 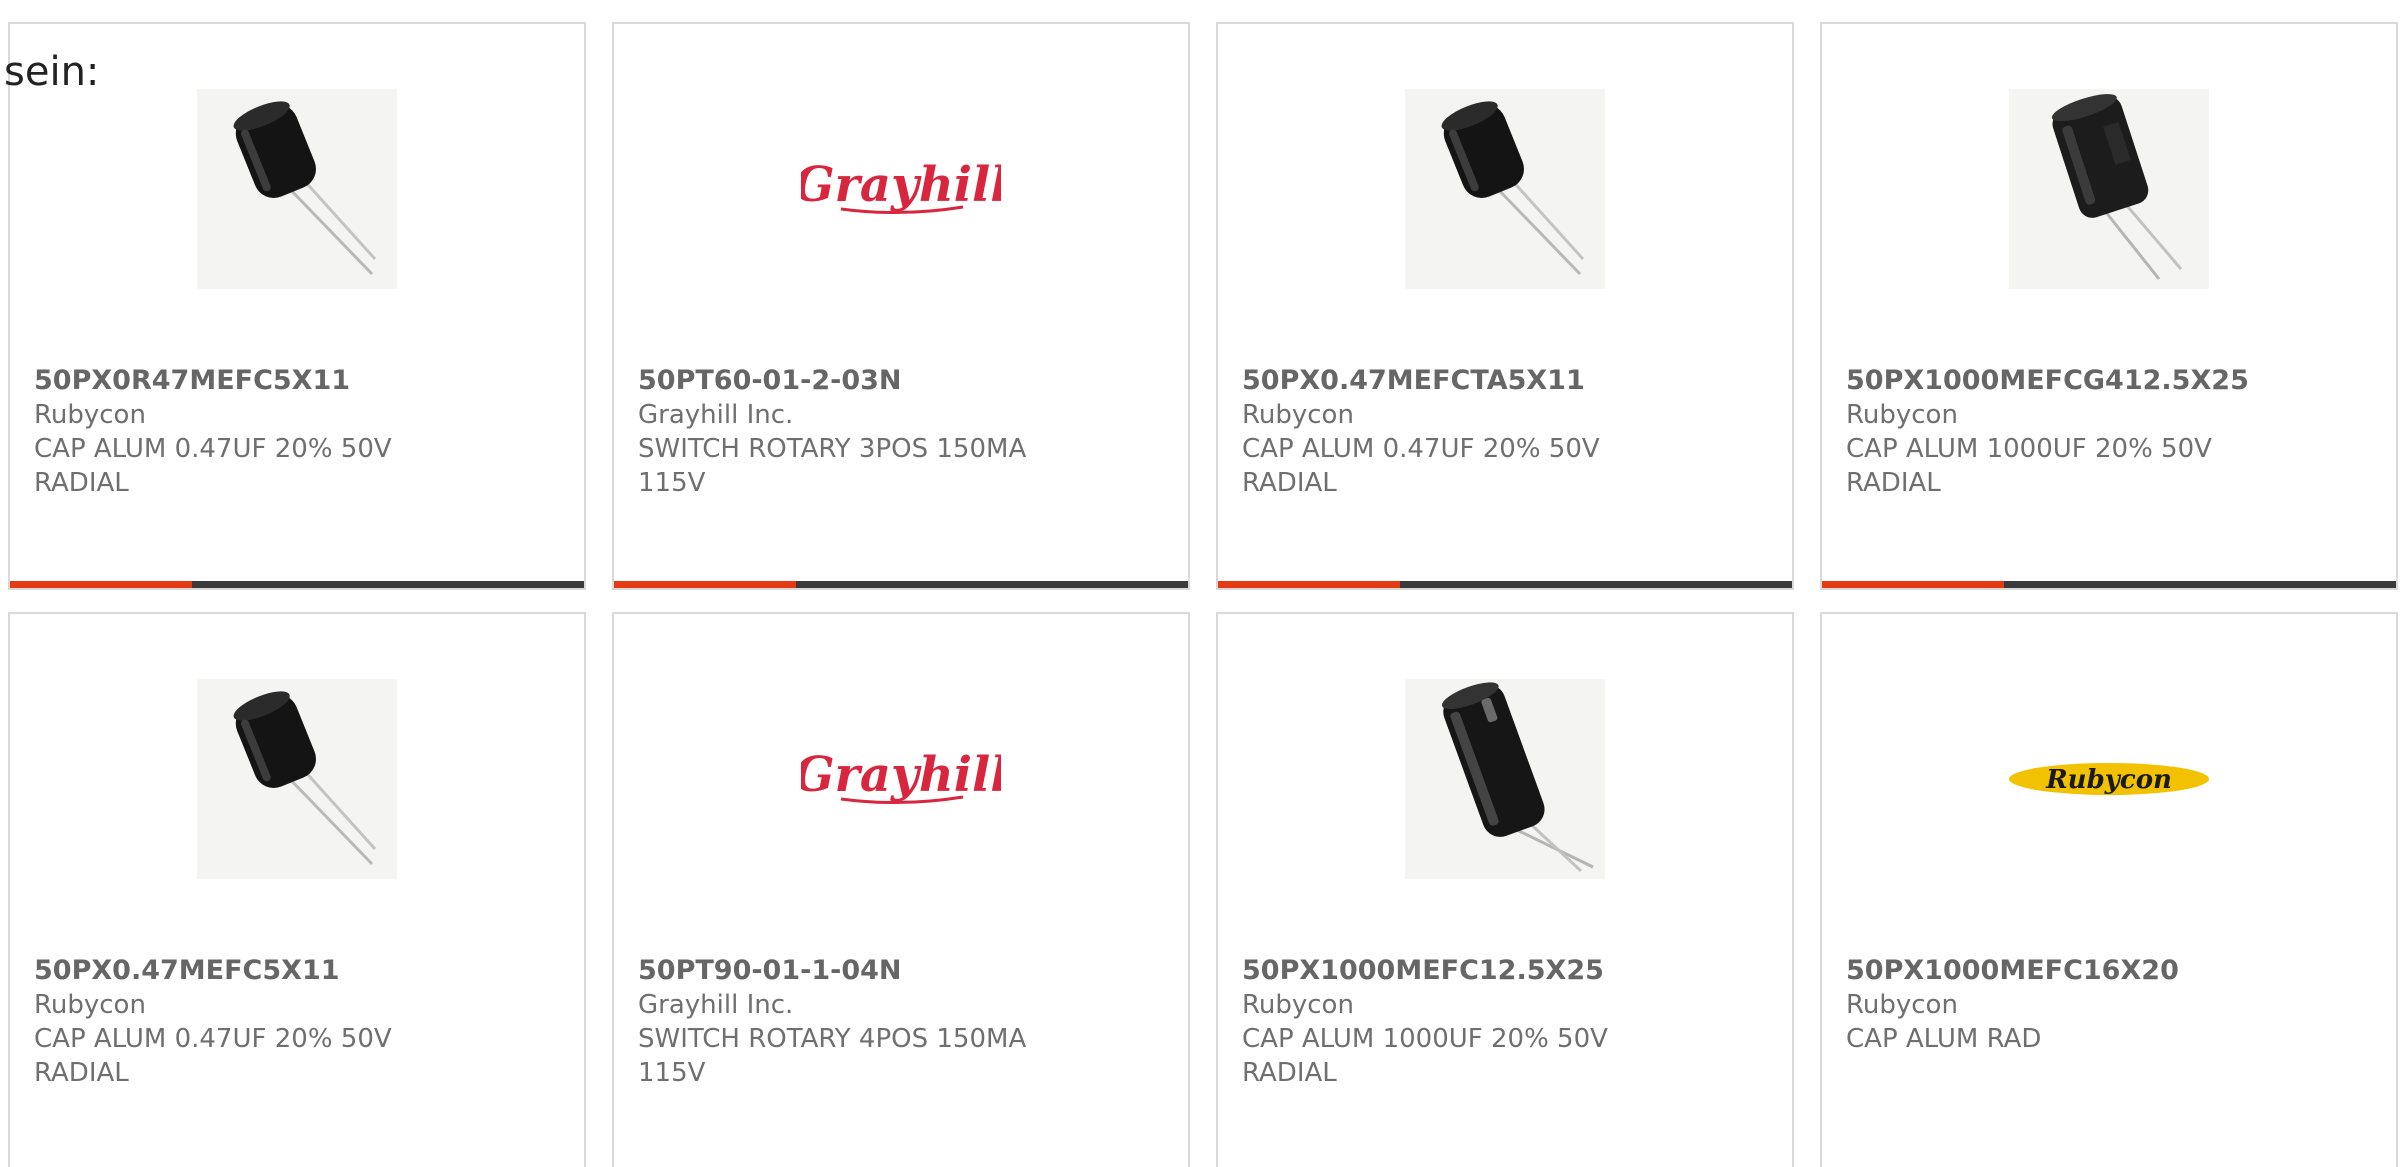 I want to click on description: CAP ALUM RAD, so click(x=1944, y=1039).